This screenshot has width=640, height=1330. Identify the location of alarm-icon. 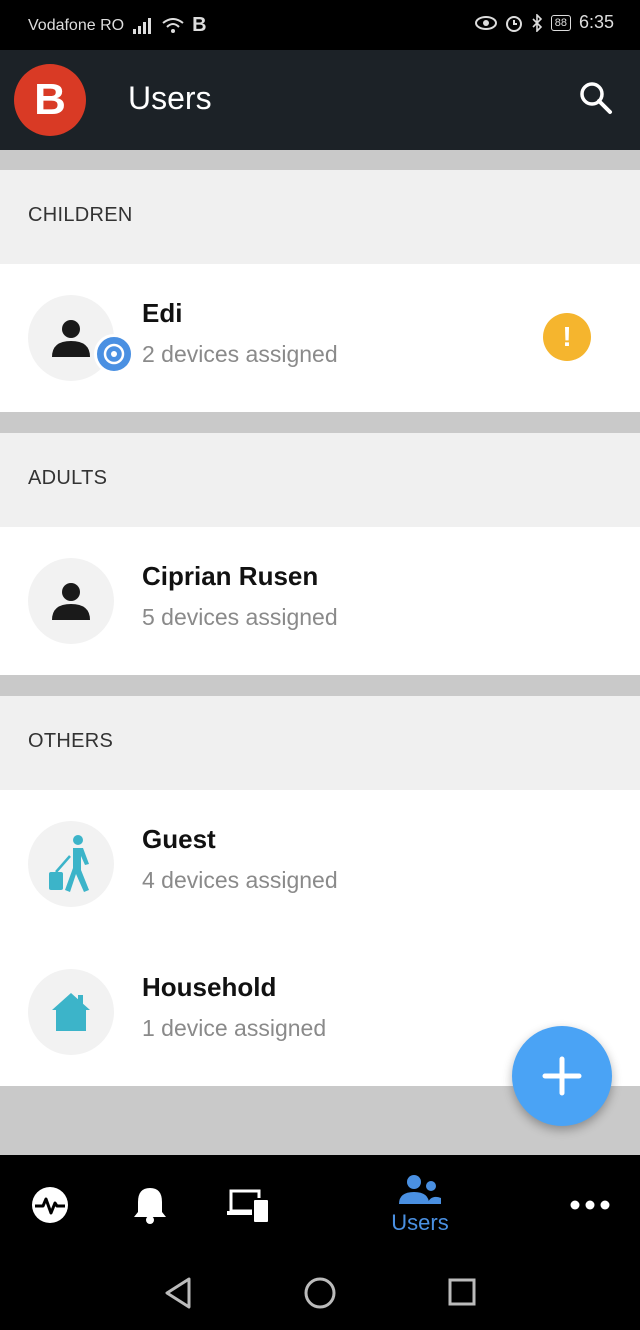
(513, 23).